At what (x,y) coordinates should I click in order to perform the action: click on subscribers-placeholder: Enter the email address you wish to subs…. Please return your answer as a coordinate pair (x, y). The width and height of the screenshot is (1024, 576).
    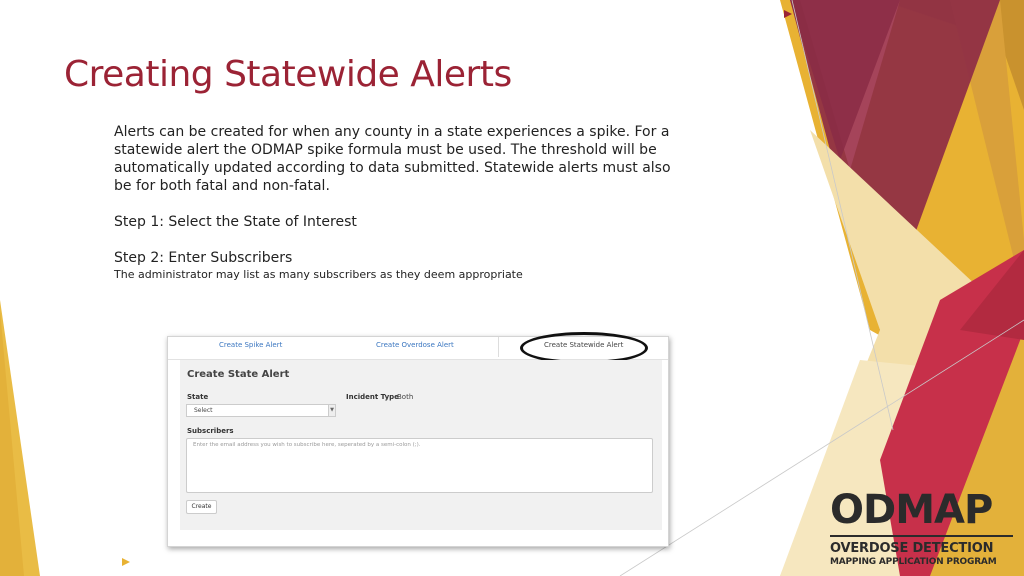
    Looking at the image, I should click on (307, 445).